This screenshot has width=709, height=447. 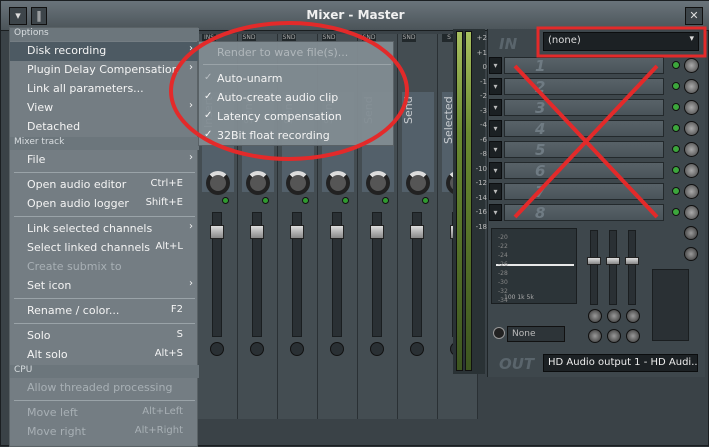 What do you see at coordinates (621, 42) in the screenshot?
I see `annotation-box` at bounding box center [621, 42].